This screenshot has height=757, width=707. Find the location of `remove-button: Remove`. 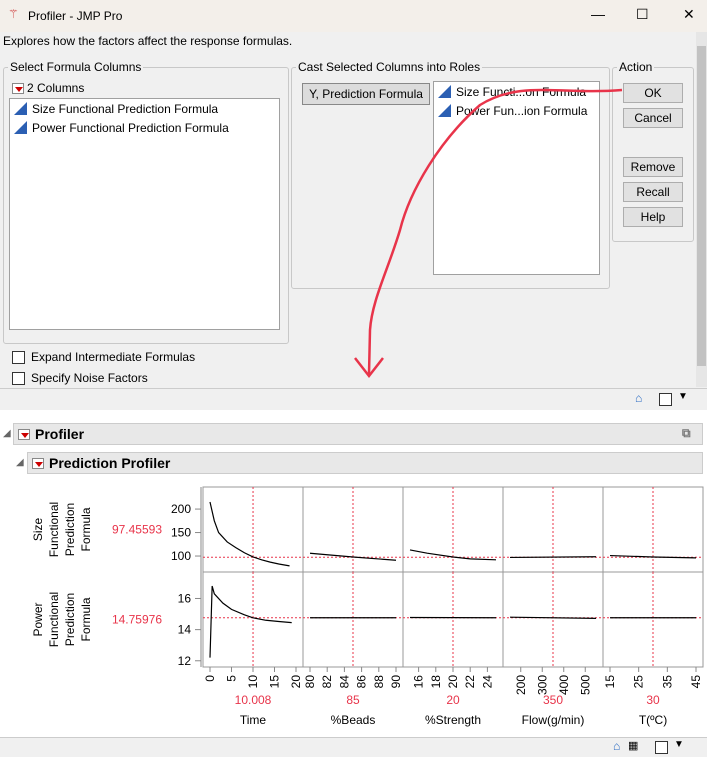

remove-button: Remove is located at coordinates (653, 167).